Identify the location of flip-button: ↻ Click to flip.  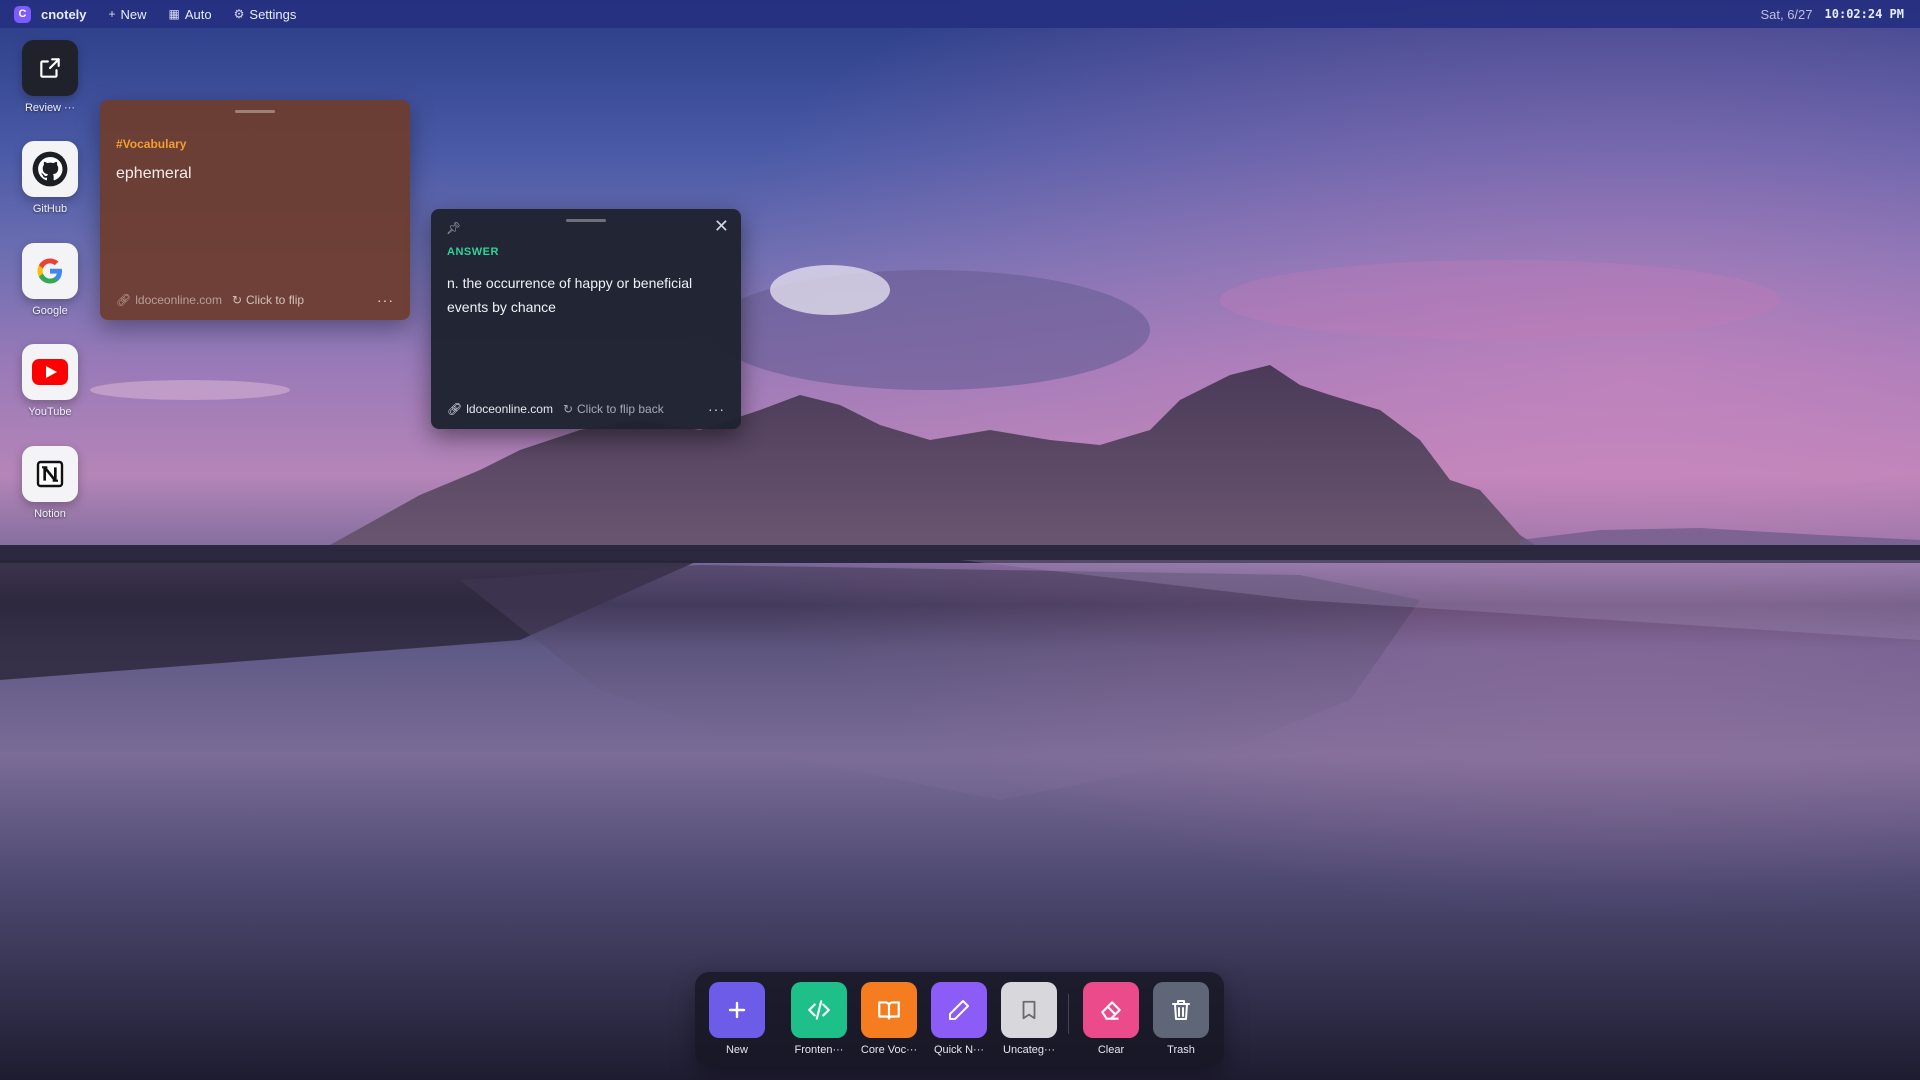
(268, 300).